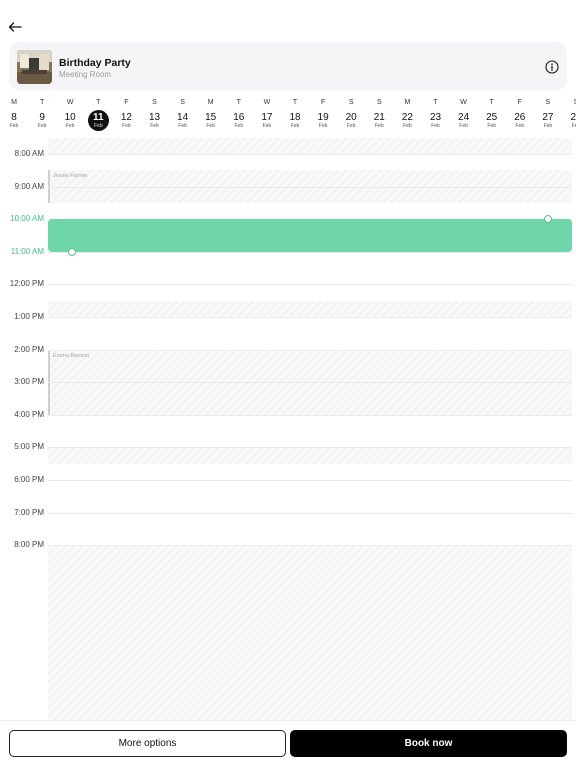 This screenshot has height=768, width=576. What do you see at coordinates (428, 743) in the screenshot?
I see `book-now-button: Book now` at bounding box center [428, 743].